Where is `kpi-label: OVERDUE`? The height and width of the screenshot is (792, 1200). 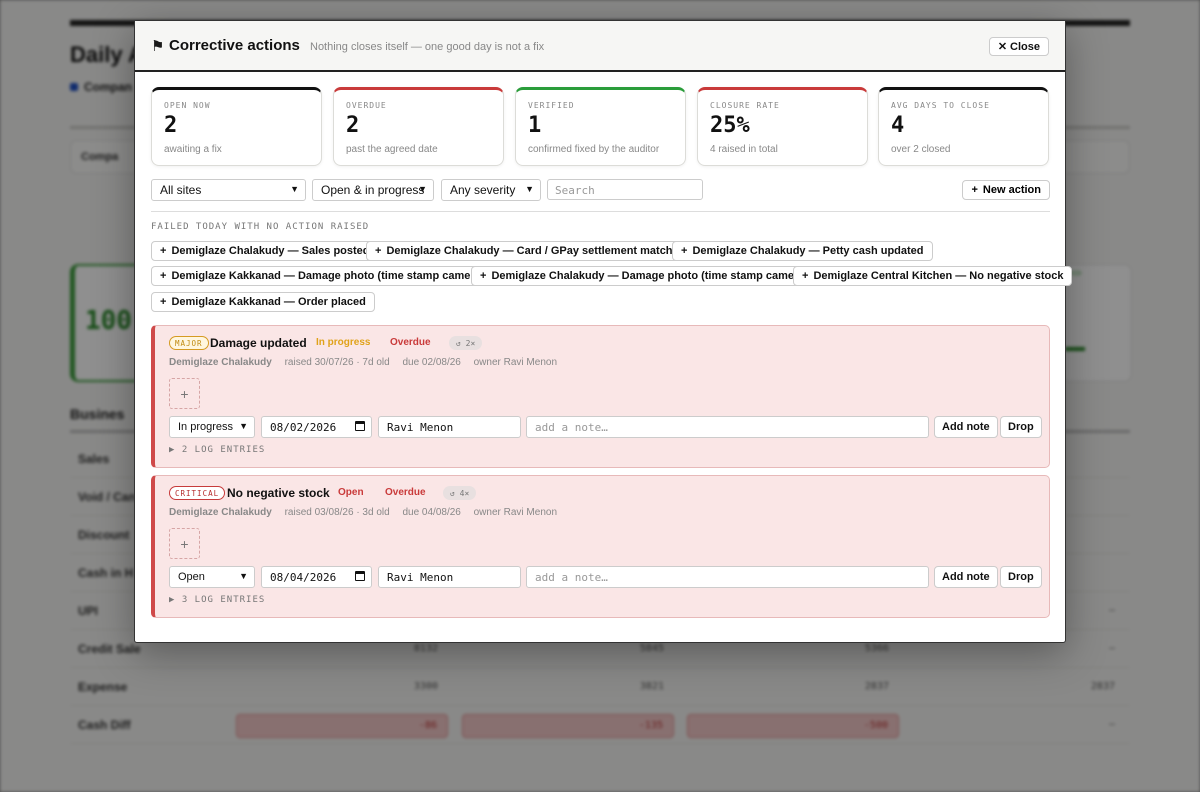
kpi-label: OVERDUE is located at coordinates (366, 105).